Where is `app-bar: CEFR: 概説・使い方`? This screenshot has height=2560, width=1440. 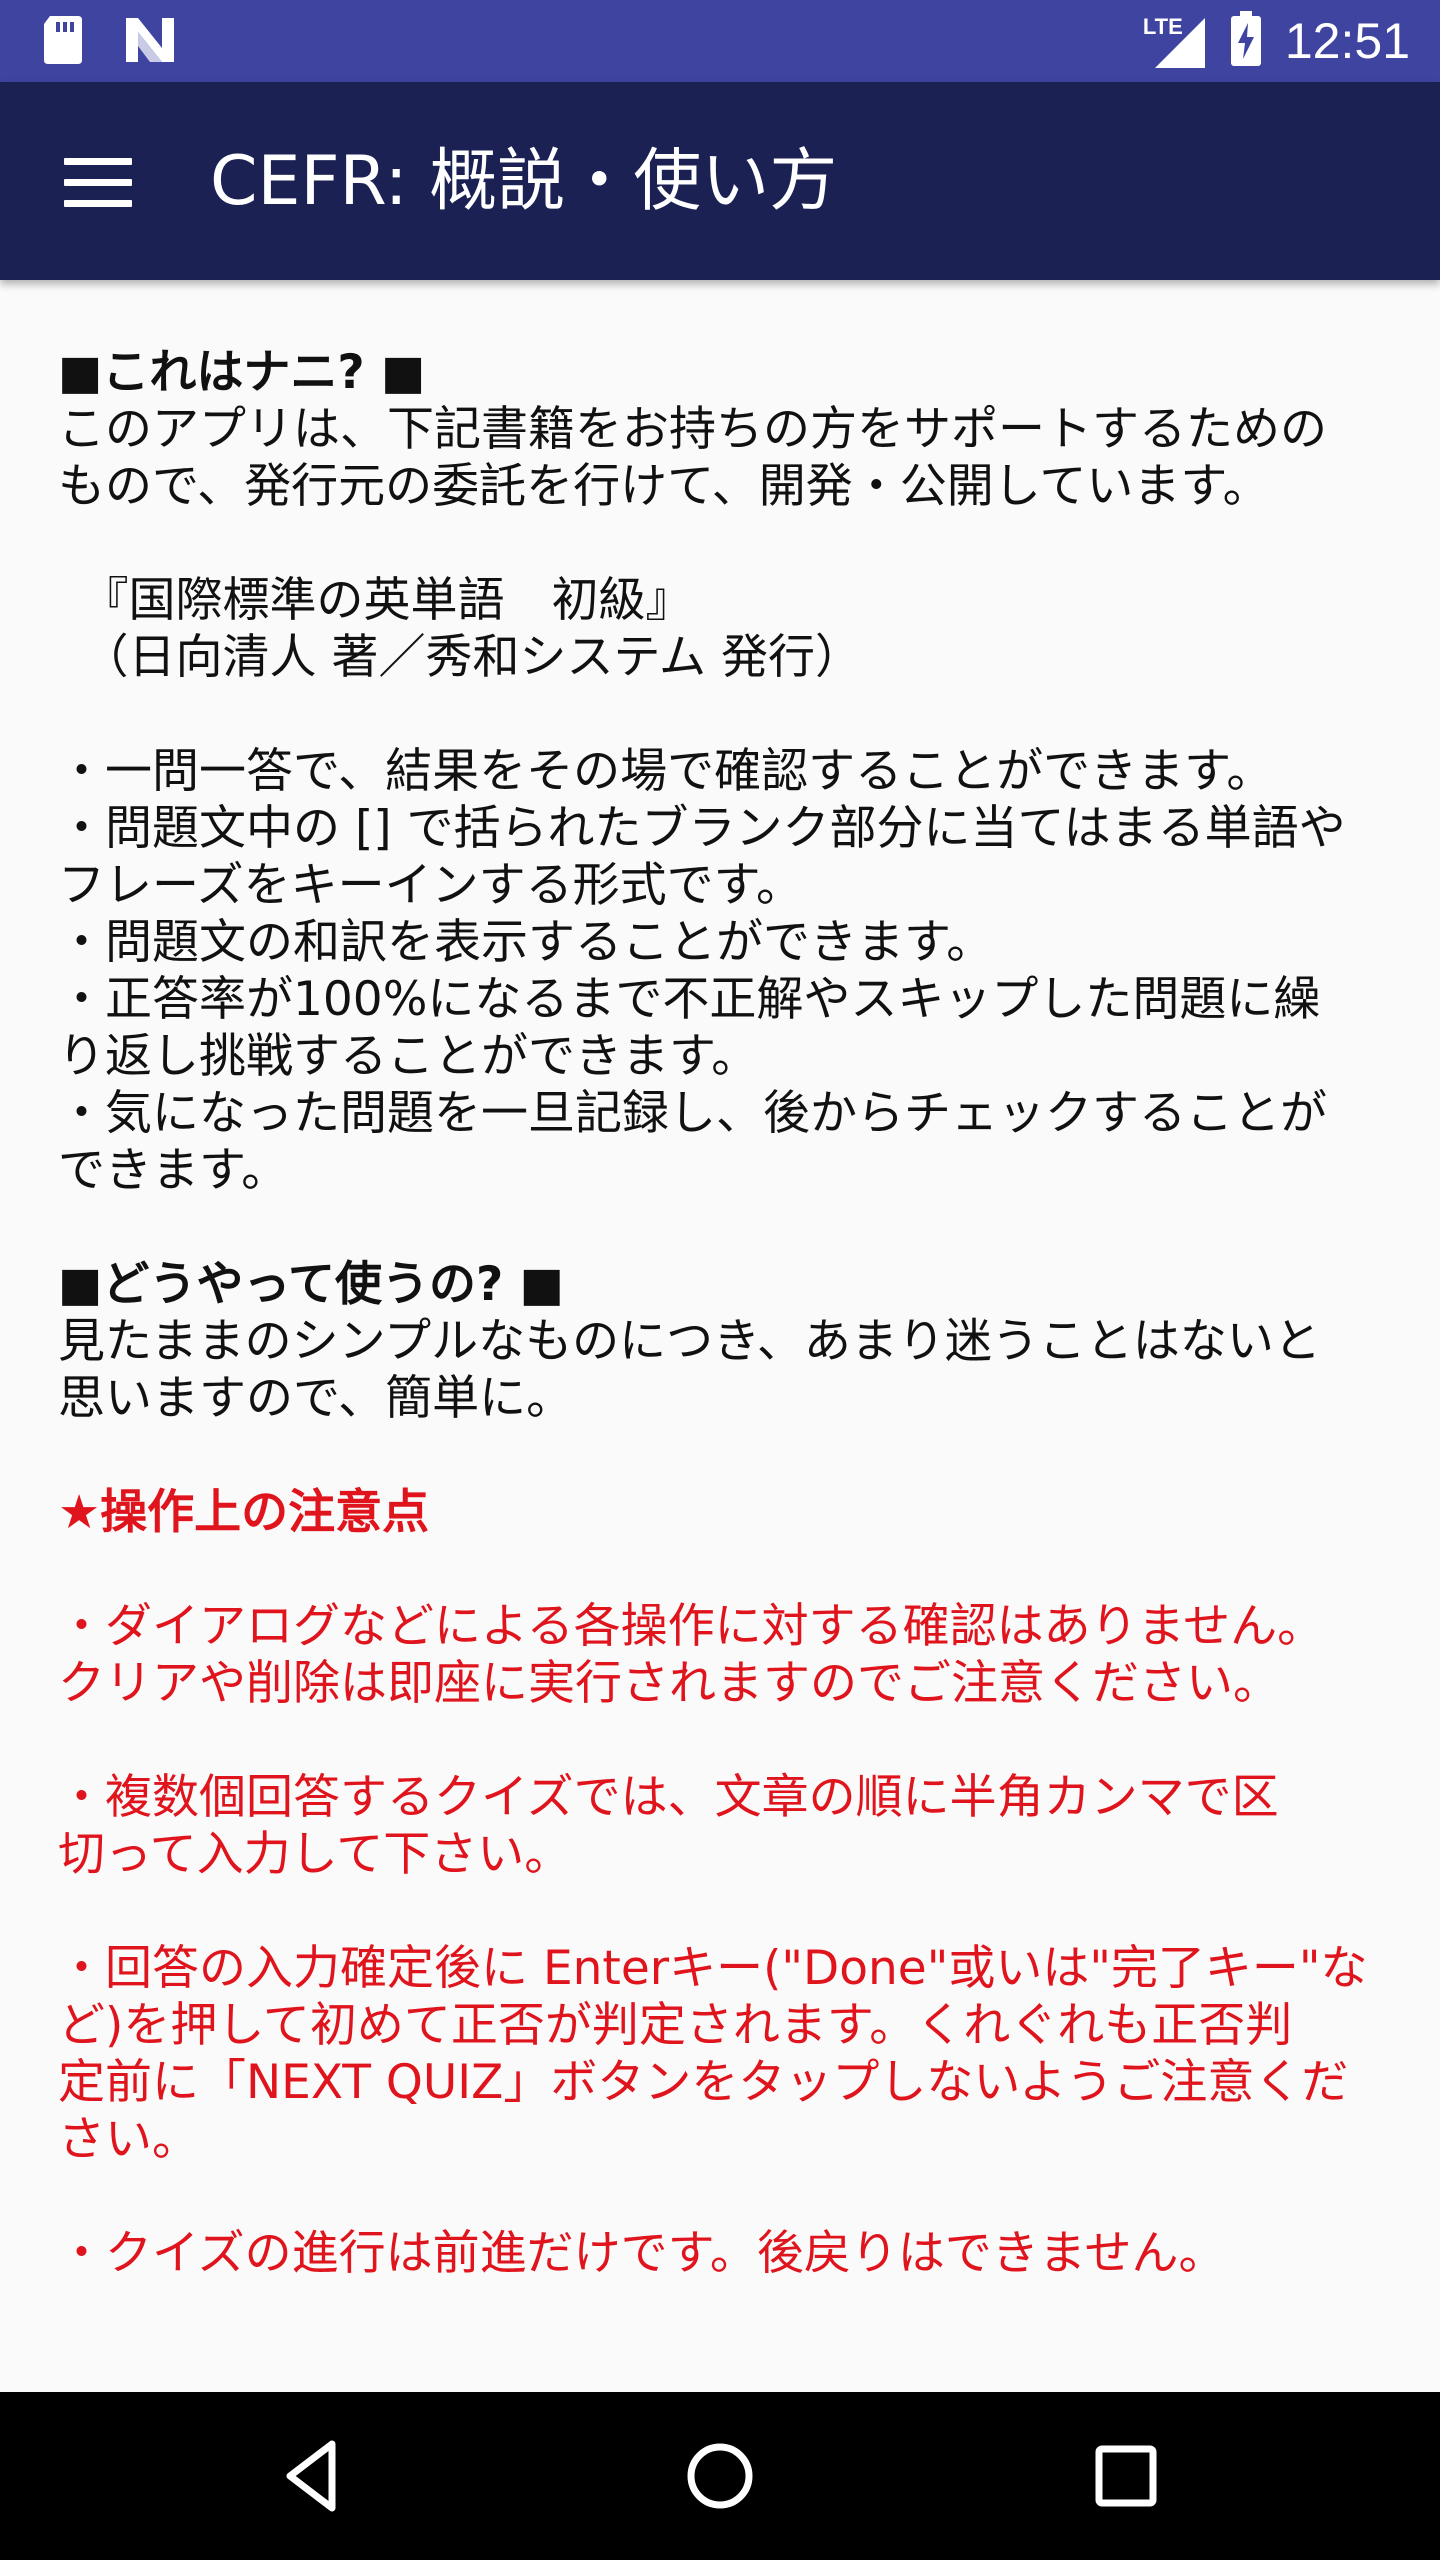 app-bar: CEFR: 概説・使い方 is located at coordinates (720, 181).